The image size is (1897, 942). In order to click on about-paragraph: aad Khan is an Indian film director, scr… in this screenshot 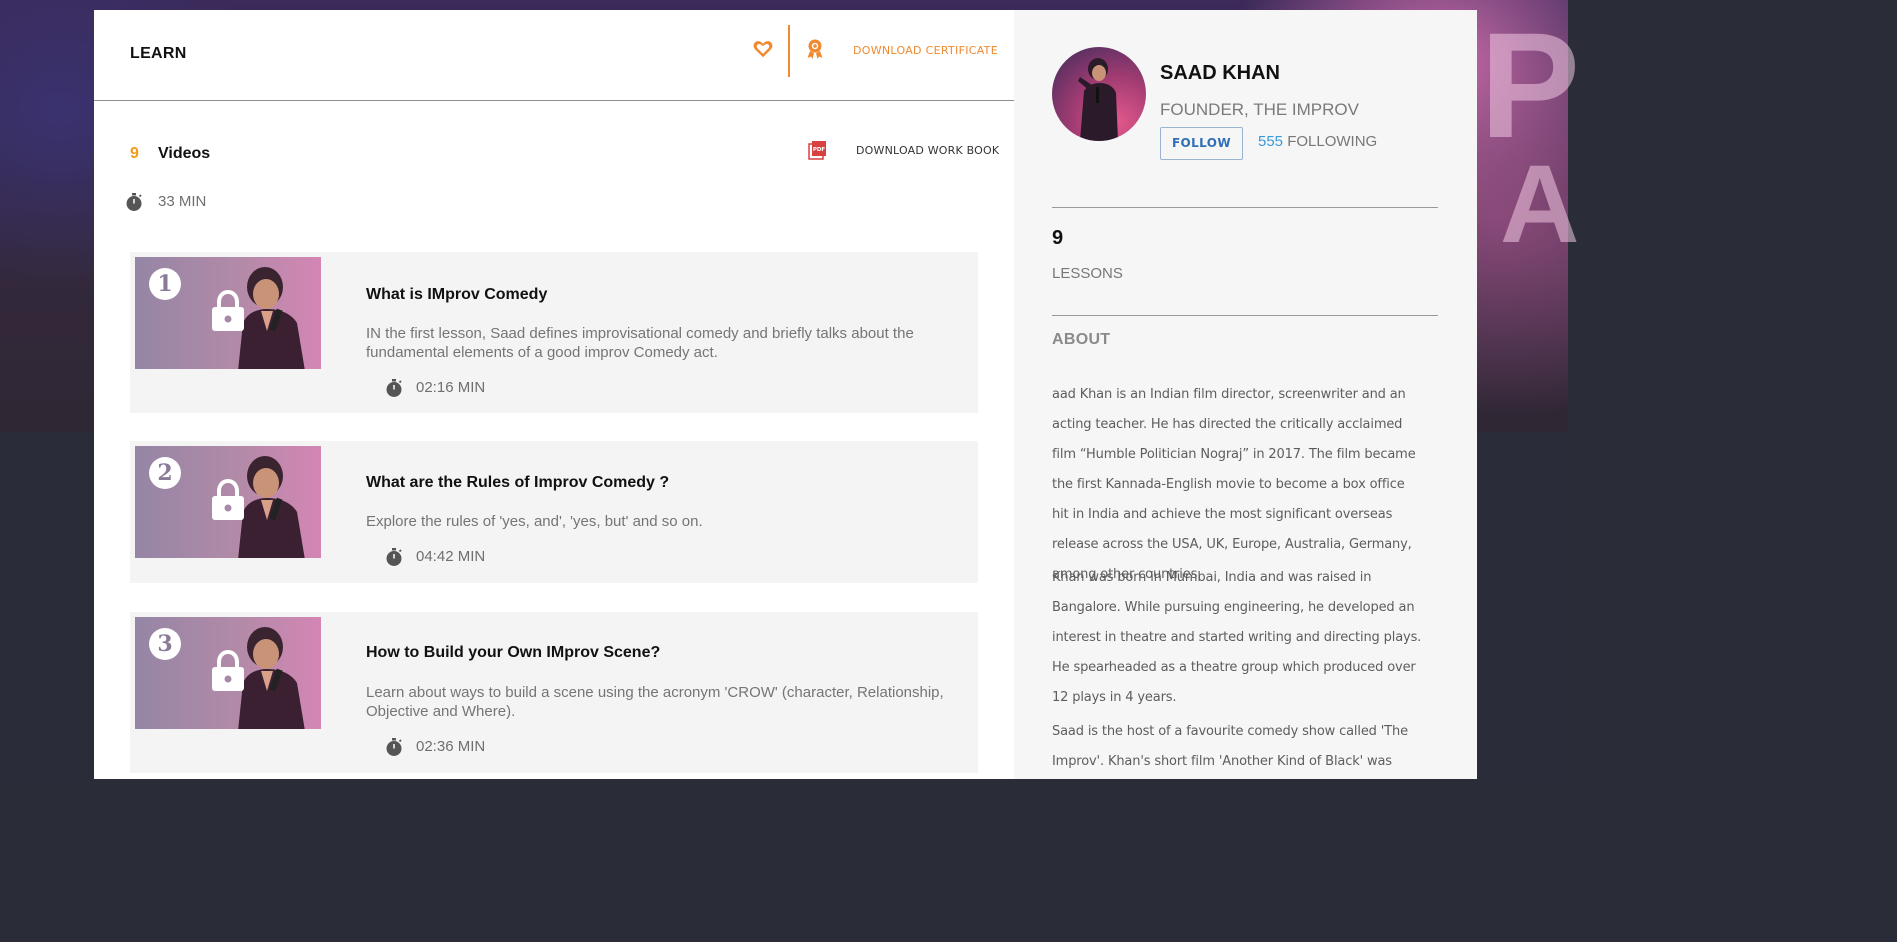, I will do `click(1234, 484)`.